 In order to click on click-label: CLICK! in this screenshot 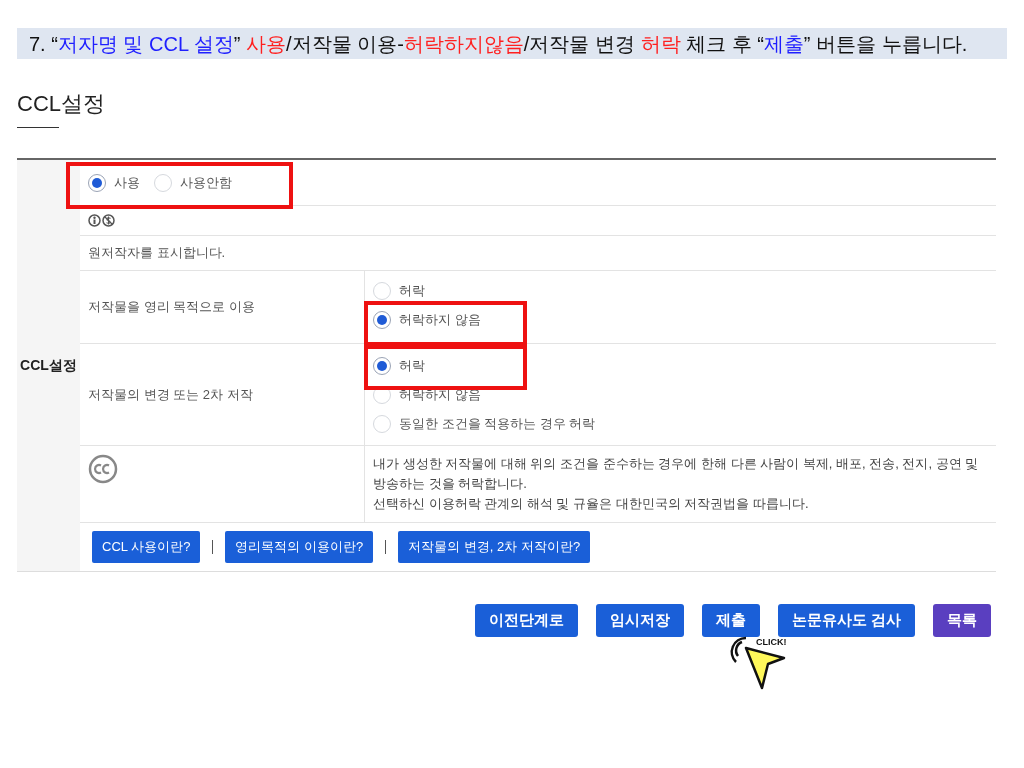, I will do `click(771, 642)`.